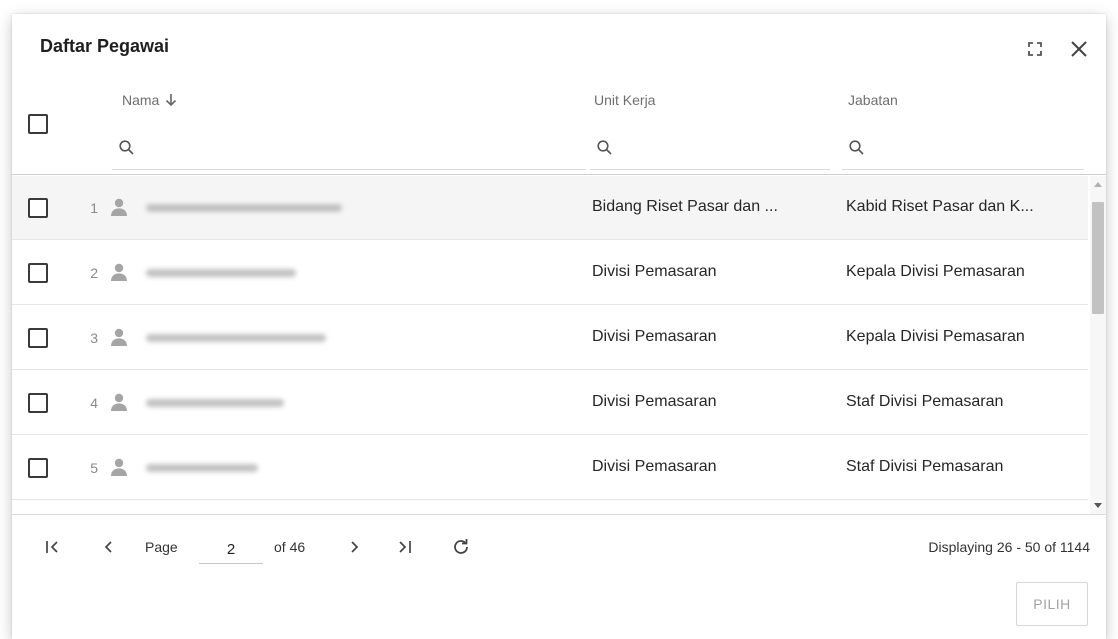 Image resolution: width=1118 pixels, height=639 pixels. Describe the element at coordinates (550, 403) in the screenshot. I see `table-row: 4 Divisi Pemasaran Staf Divisi Pemasaran` at that location.